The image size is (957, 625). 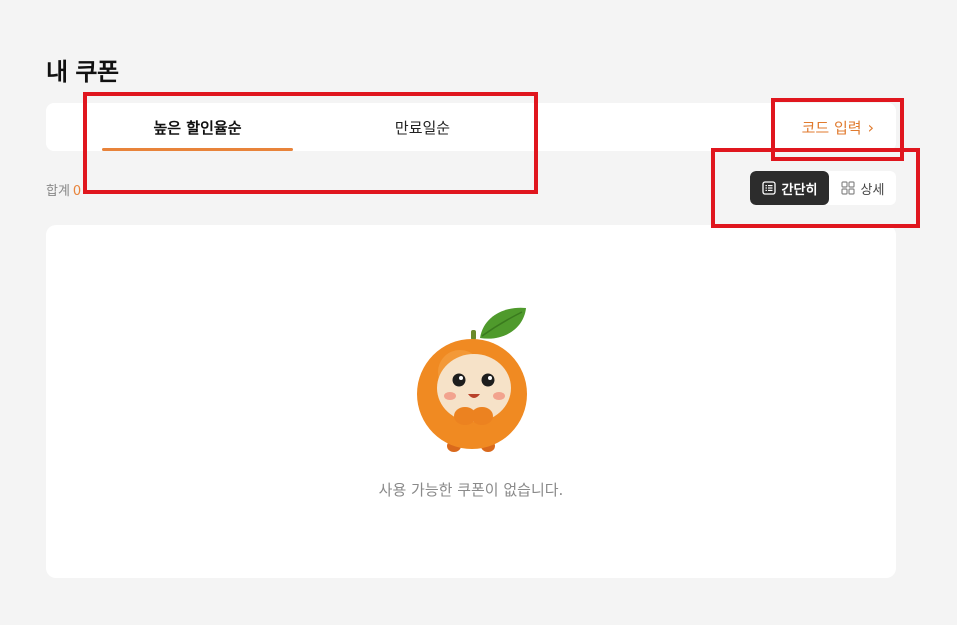 I want to click on sort-tab-bar: 높은 할인율순 만료일순 코드 입력 ›, so click(x=471, y=127).